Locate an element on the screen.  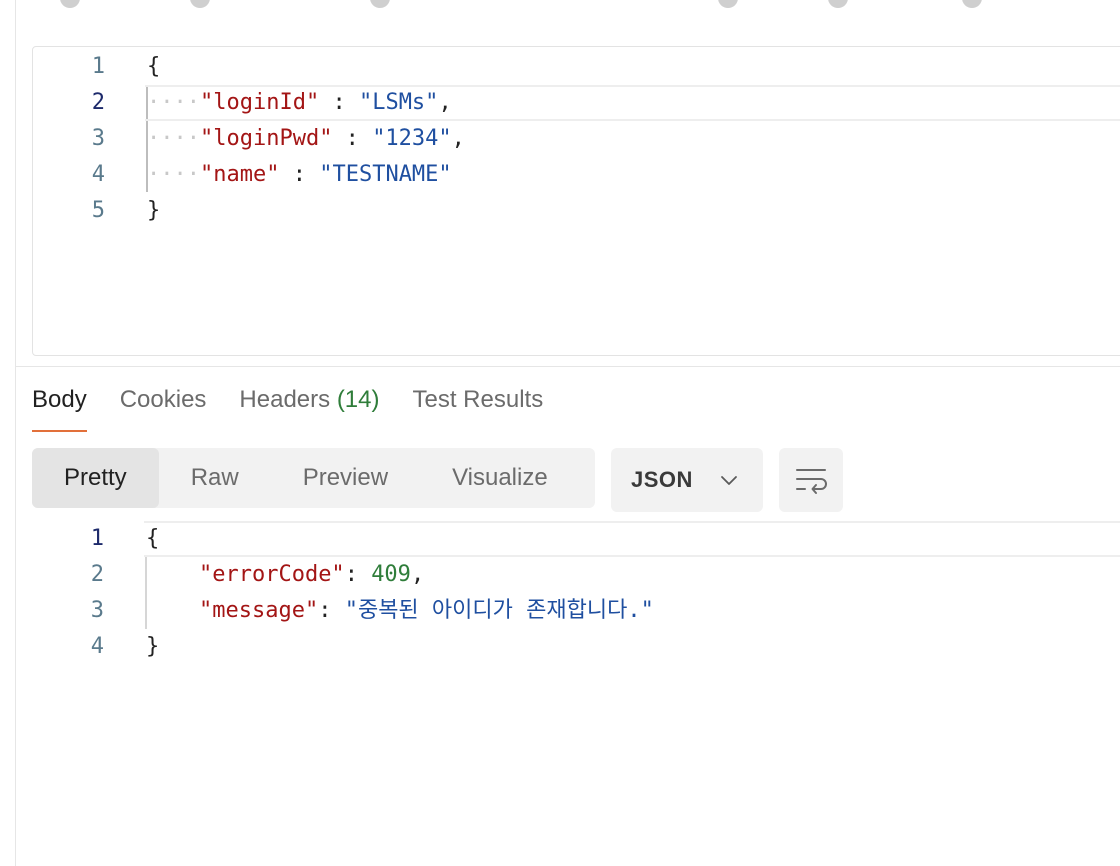
wrap-lines-icon is located at coordinates (811, 481).